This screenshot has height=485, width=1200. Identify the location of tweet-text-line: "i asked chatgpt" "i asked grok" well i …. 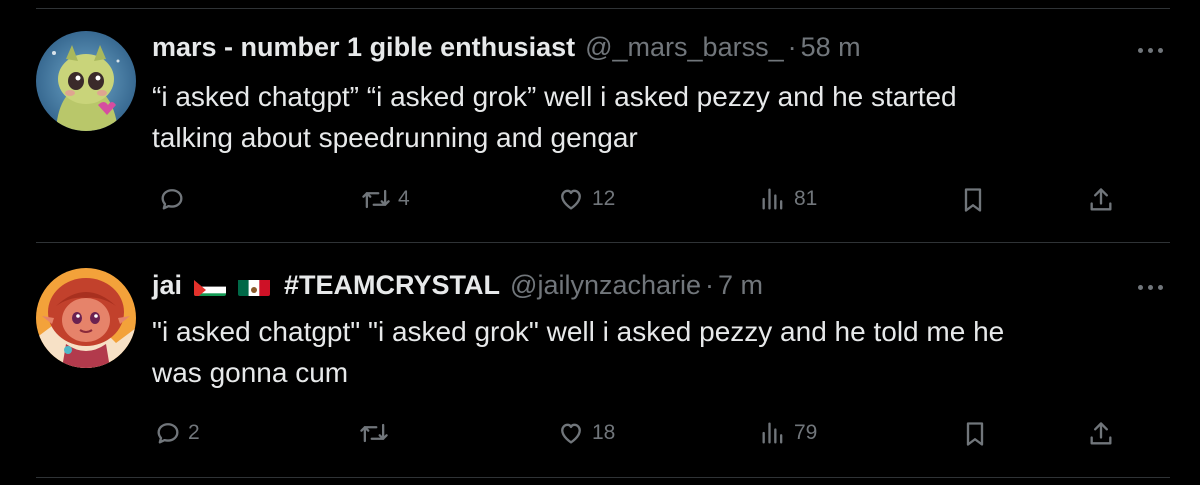
(578, 331).